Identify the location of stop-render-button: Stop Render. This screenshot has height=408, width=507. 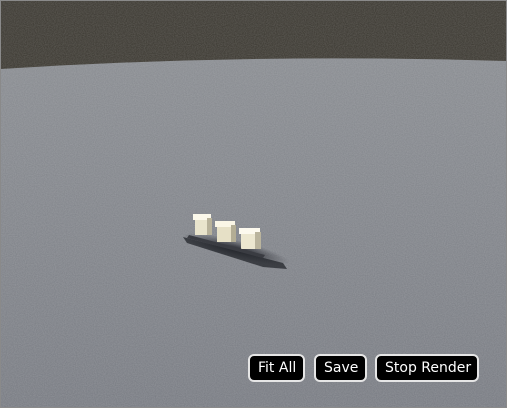
(427, 368).